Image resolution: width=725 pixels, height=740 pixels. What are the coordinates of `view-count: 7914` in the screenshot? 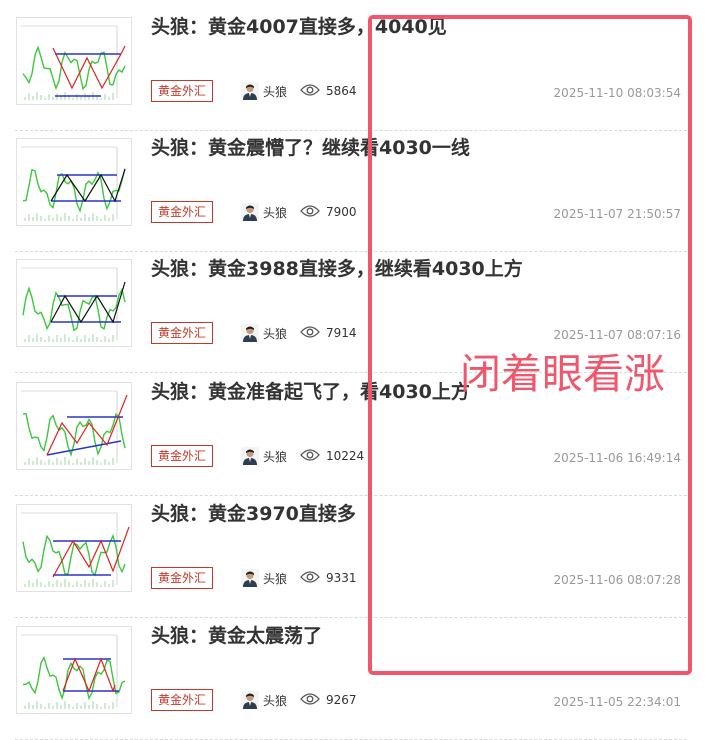 It's located at (328, 333).